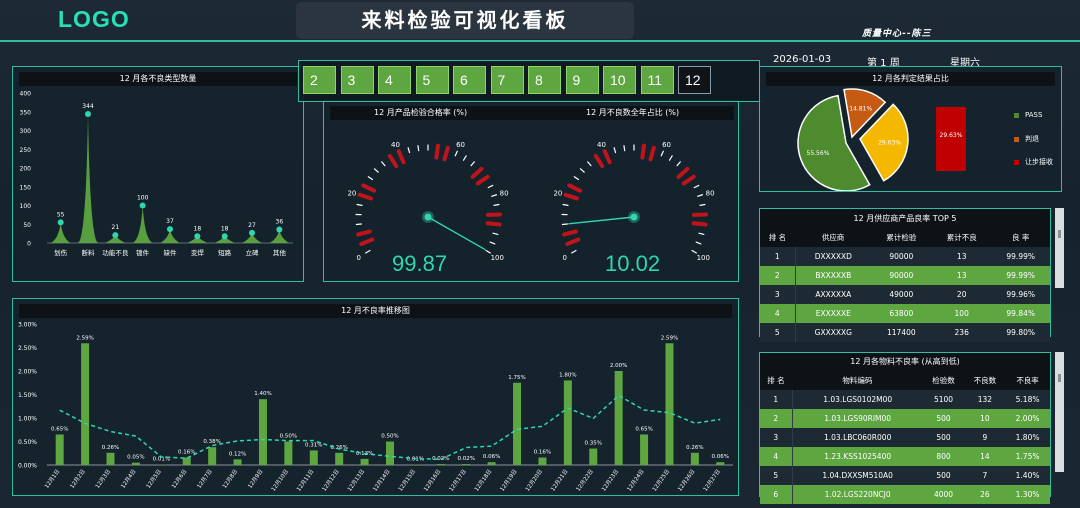 This screenshot has width=1080, height=508. What do you see at coordinates (857, 399) in the screenshot?
I see `table-cell: 1.03.LGS0102M00` at bounding box center [857, 399].